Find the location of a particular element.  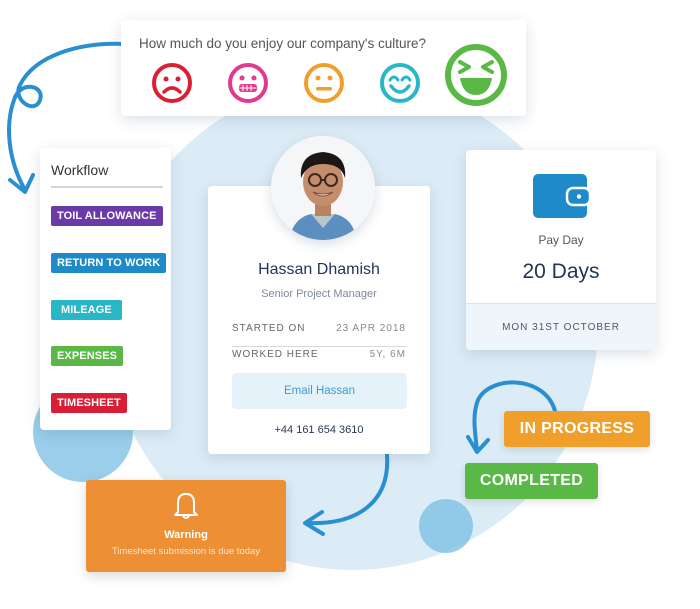

grimace-face-icon is located at coordinates (248, 83).